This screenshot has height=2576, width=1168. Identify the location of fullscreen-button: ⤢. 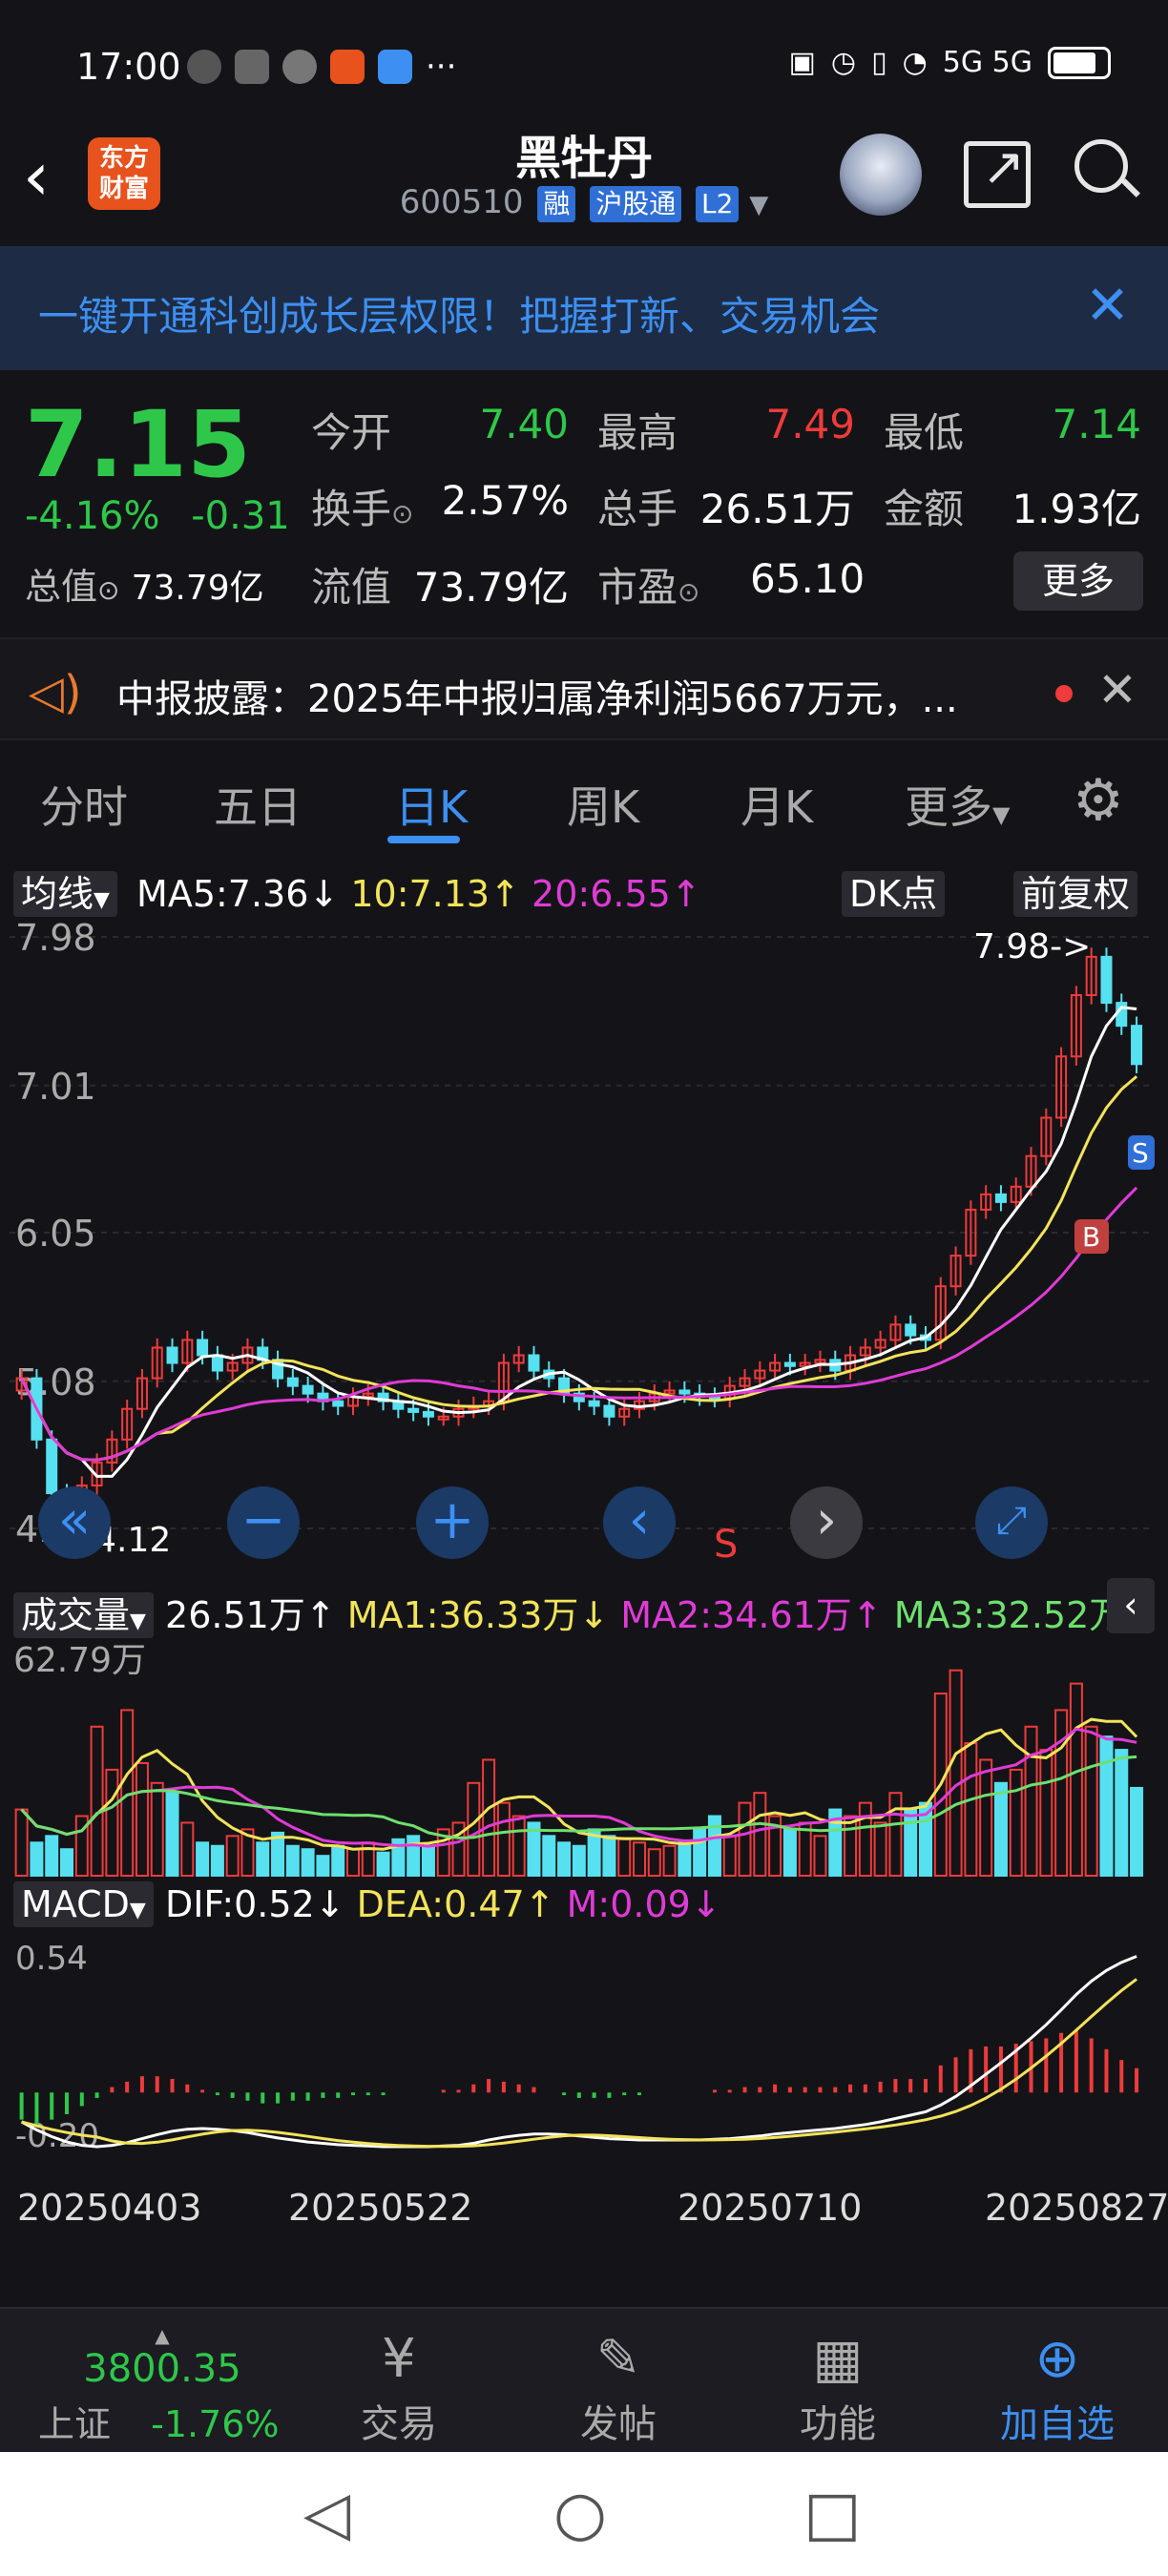
(1012, 1522).